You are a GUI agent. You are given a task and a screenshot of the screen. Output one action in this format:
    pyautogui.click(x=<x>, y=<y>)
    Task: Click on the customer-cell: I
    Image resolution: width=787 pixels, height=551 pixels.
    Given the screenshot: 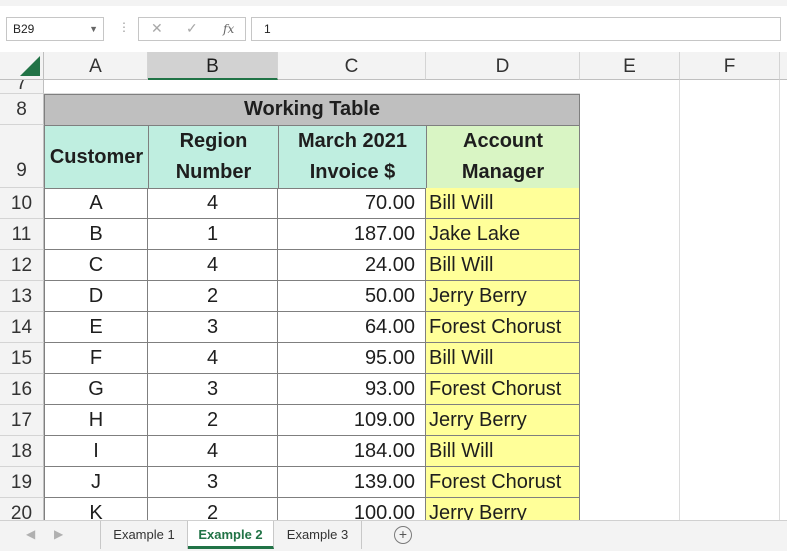 What is the action you would take?
    pyautogui.click(x=96, y=451)
    